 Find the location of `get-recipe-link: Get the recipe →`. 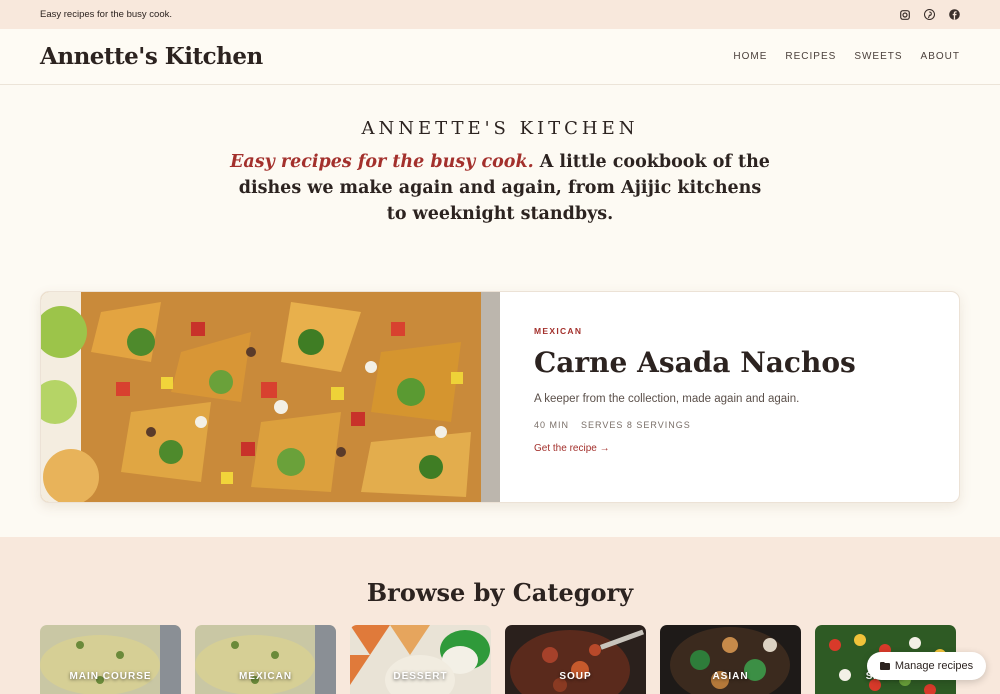

get-recipe-link: Get the recipe → is located at coordinates (572, 448).